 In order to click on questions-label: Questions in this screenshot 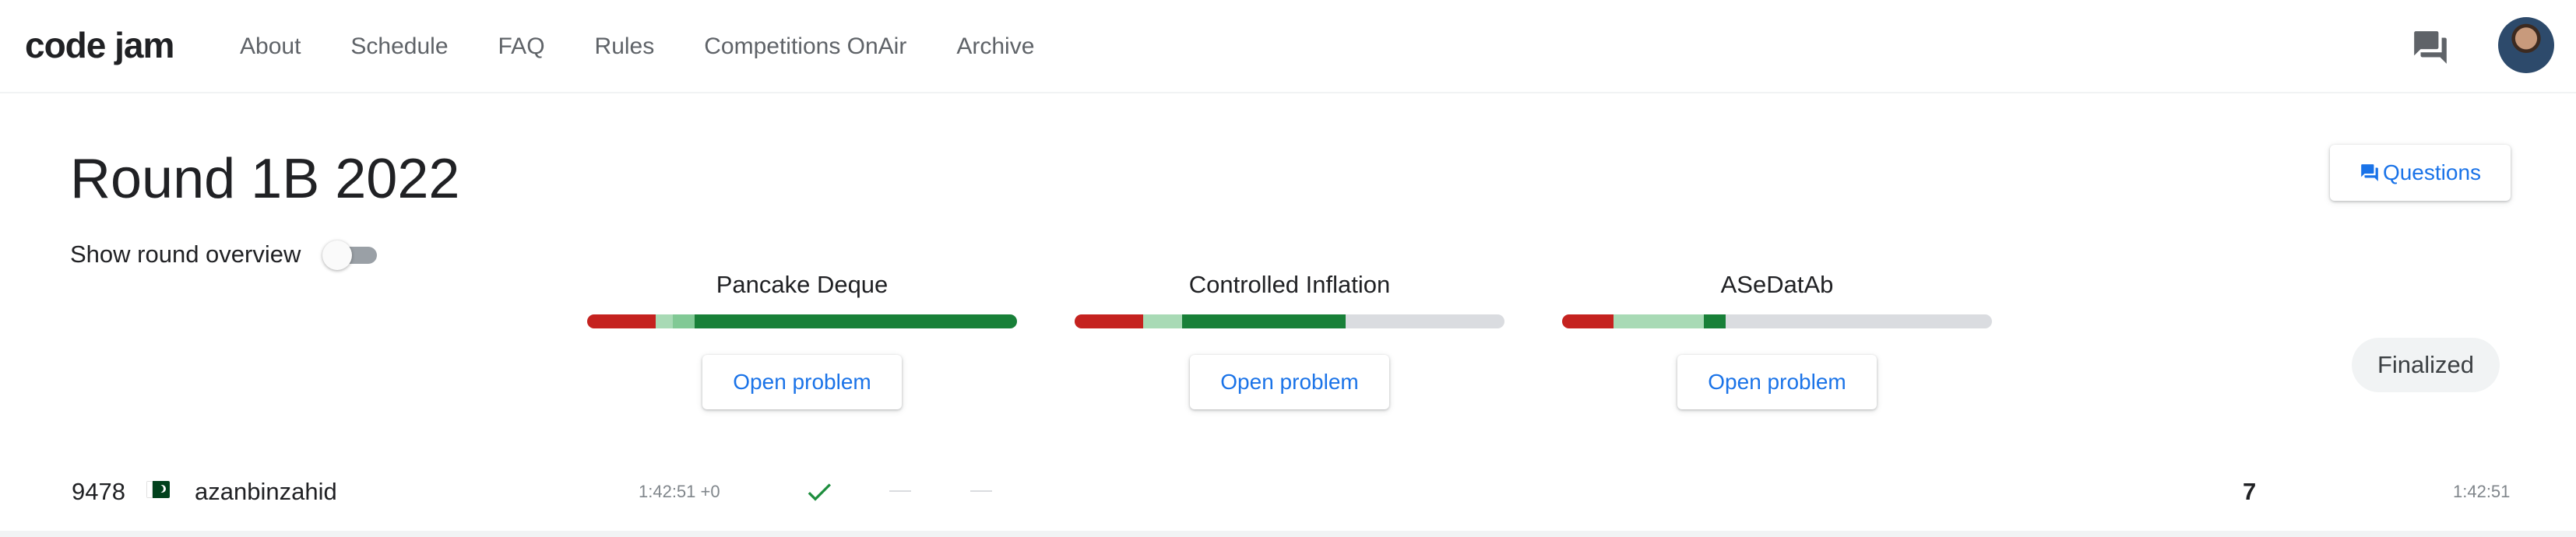, I will do `click(2432, 172)`.